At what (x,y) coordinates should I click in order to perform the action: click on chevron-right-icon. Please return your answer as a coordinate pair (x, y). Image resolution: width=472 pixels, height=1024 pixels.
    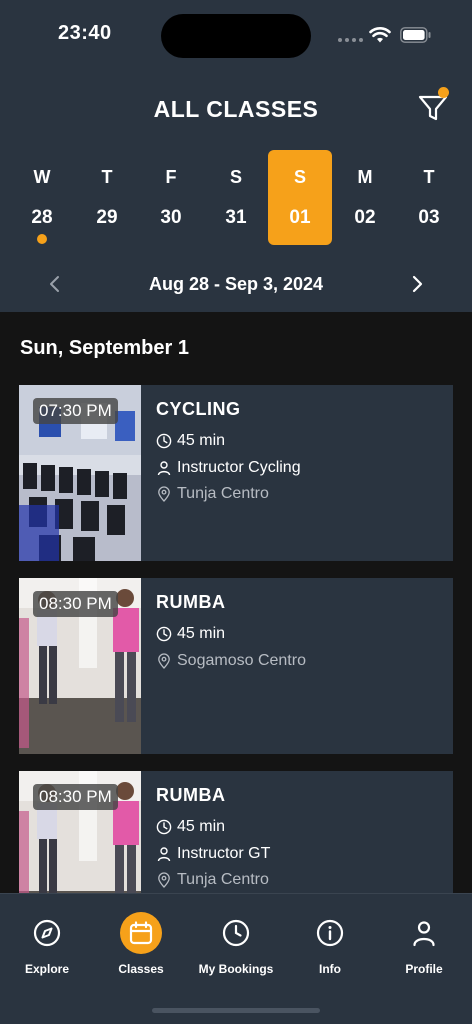
    Looking at the image, I should click on (417, 284).